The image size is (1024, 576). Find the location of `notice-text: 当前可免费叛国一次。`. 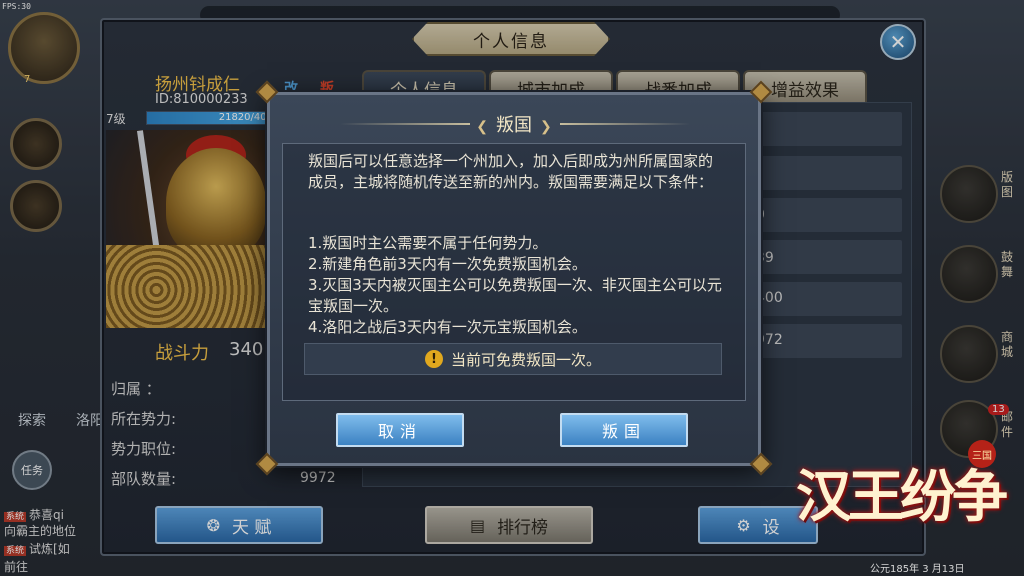

notice-text: 当前可免费叛国一次。 is located at coordinates (525, 359).